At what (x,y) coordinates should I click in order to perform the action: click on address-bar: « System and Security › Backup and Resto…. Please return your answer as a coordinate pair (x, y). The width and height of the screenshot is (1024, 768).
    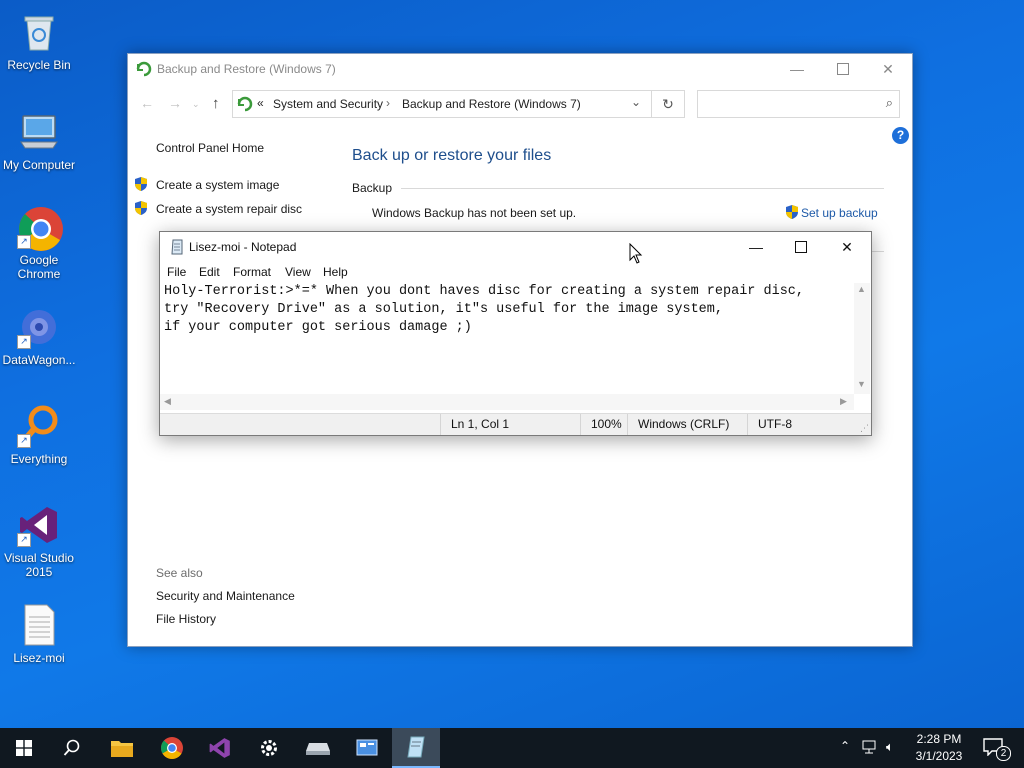
    Looking at the image, I should click on (442, 104).